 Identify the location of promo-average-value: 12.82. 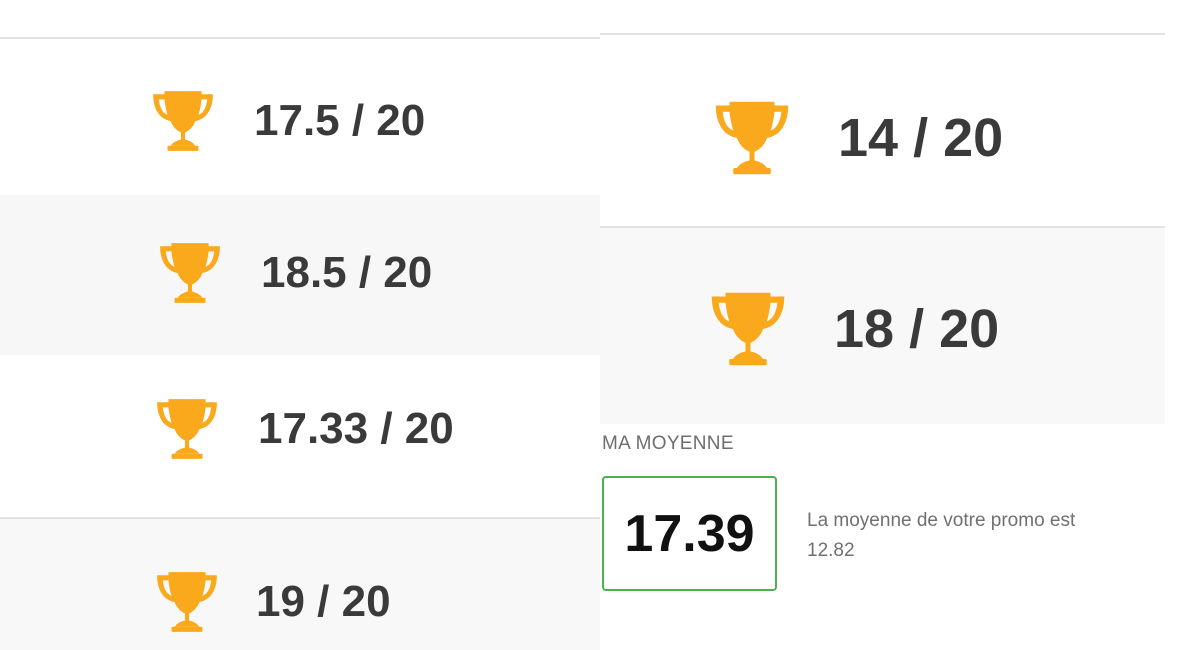
(831, 550).